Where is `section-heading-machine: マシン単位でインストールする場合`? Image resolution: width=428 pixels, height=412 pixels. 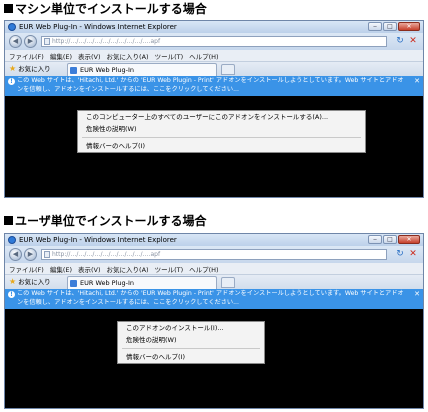 section-heading-machine: マシン単位でインストールする場合 is located at coordinates (105, 9).